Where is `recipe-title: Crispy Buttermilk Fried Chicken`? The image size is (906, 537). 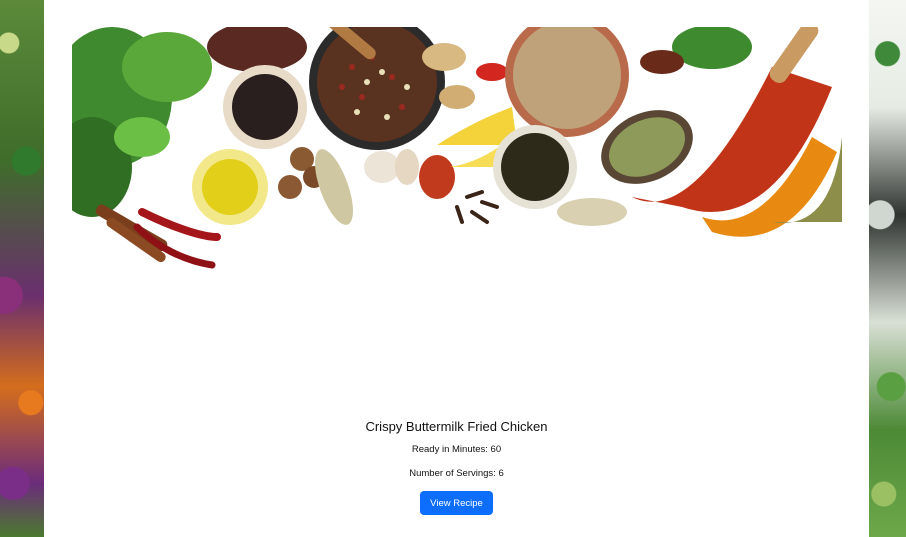 recipe-title: Crispy Buttermilk Fried Chicken is located at coordinates (456, 426).